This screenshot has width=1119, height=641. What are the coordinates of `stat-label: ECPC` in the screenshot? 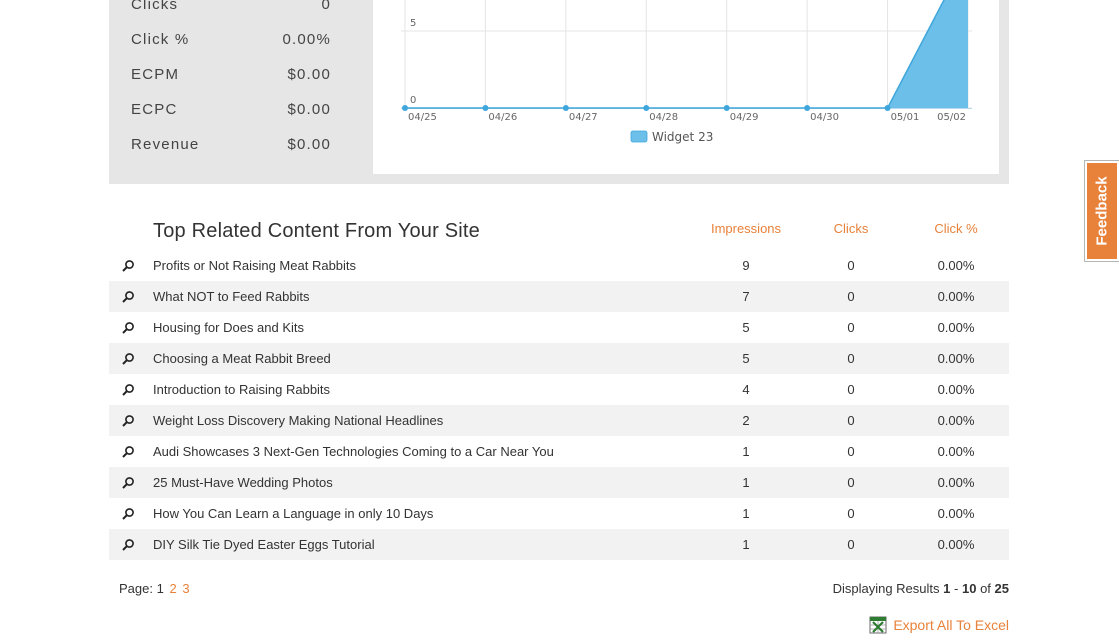 It's located at (154, 109).